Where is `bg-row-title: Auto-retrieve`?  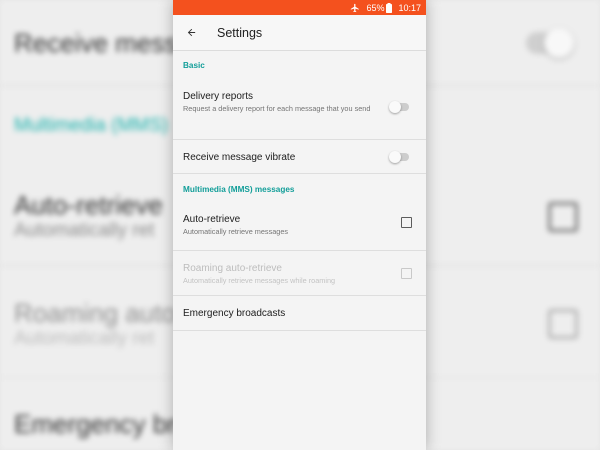
bg-row-title: Auto-retrieve is located at coordinates (88, 205).